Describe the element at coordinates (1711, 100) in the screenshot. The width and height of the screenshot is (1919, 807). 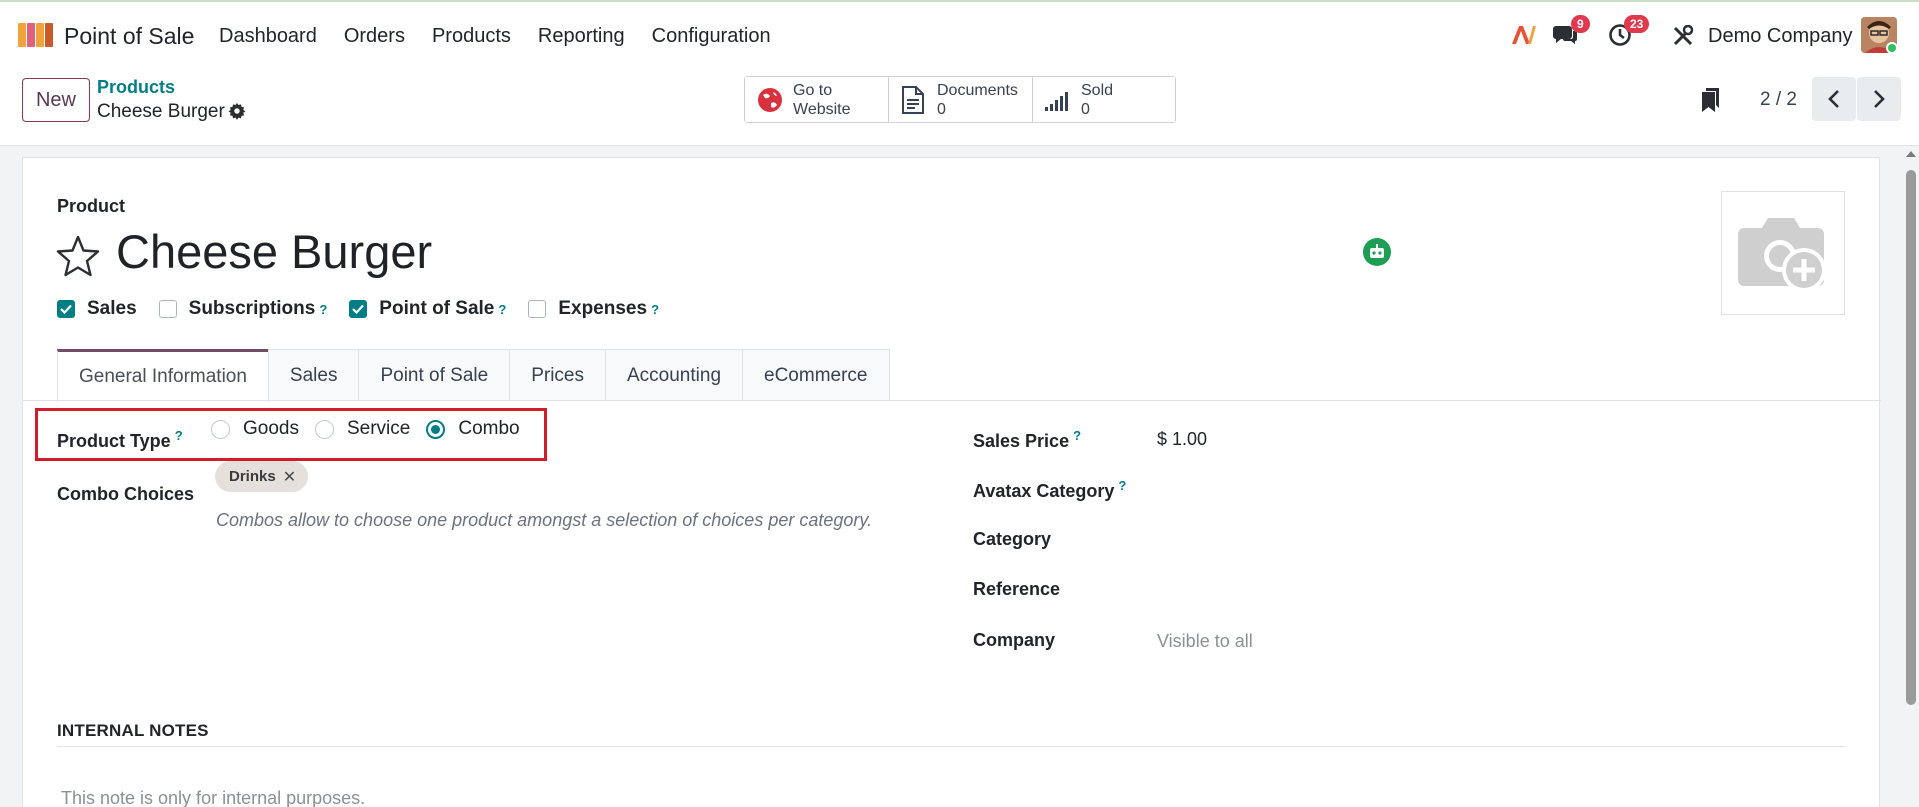
I see `bookmark-icon` at that location.